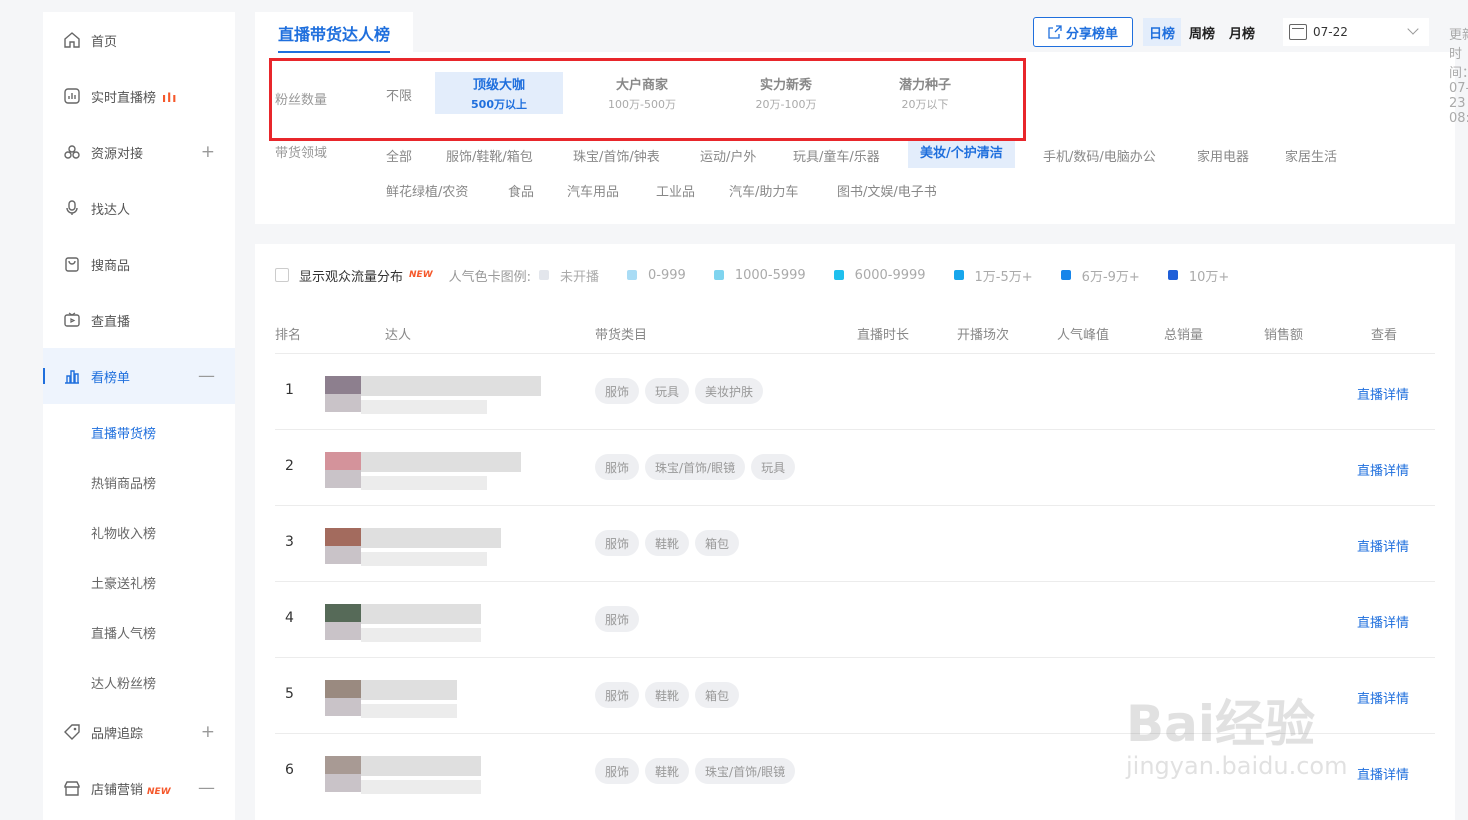  Describe the element at coordinates (667, 695) in the screenshot. I see `category-tag: 鞋靴` at that location.